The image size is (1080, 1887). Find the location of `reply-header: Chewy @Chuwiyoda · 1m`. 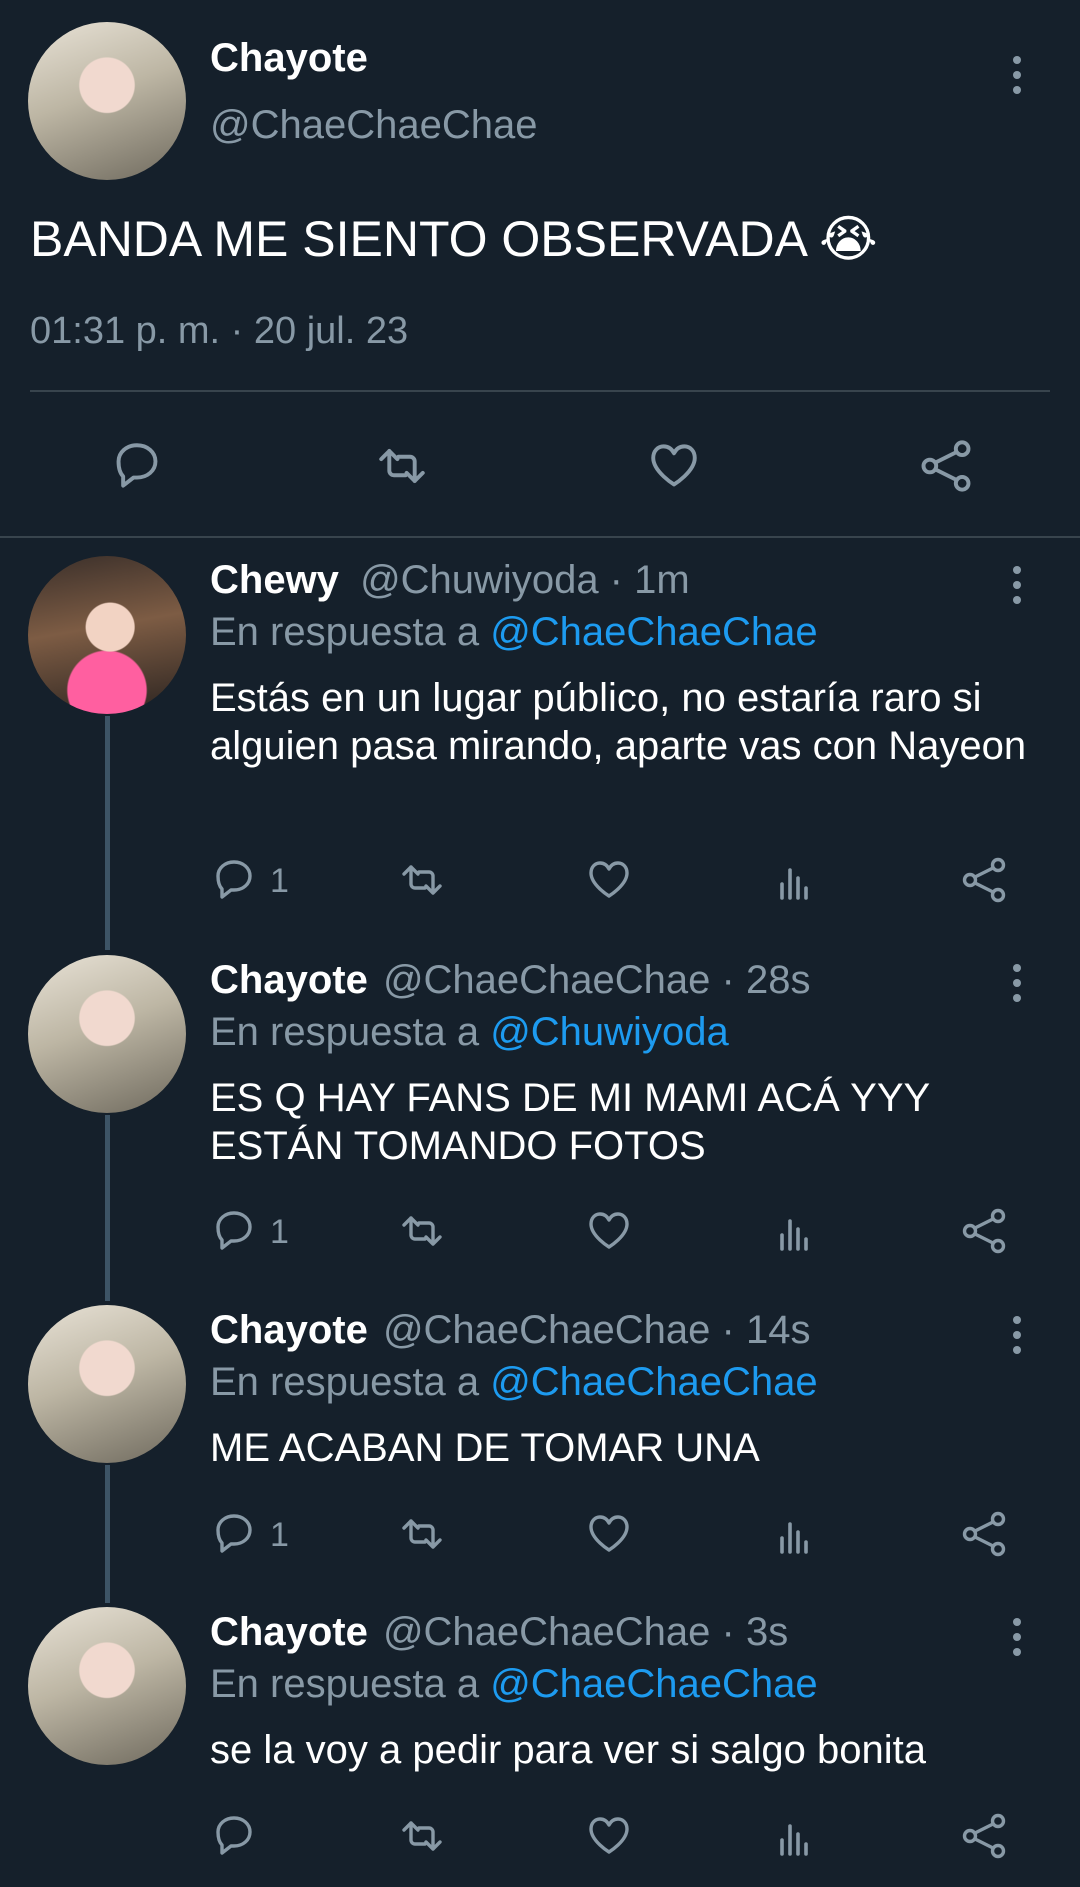

reply-header: Chewy @Chuwiyoda · 1m is located at coordinates (450, 580).